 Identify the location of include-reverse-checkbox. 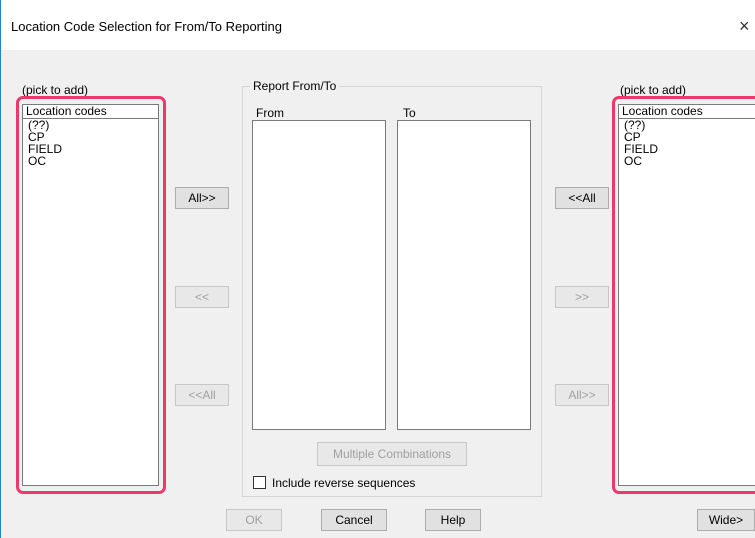
(259, 482).